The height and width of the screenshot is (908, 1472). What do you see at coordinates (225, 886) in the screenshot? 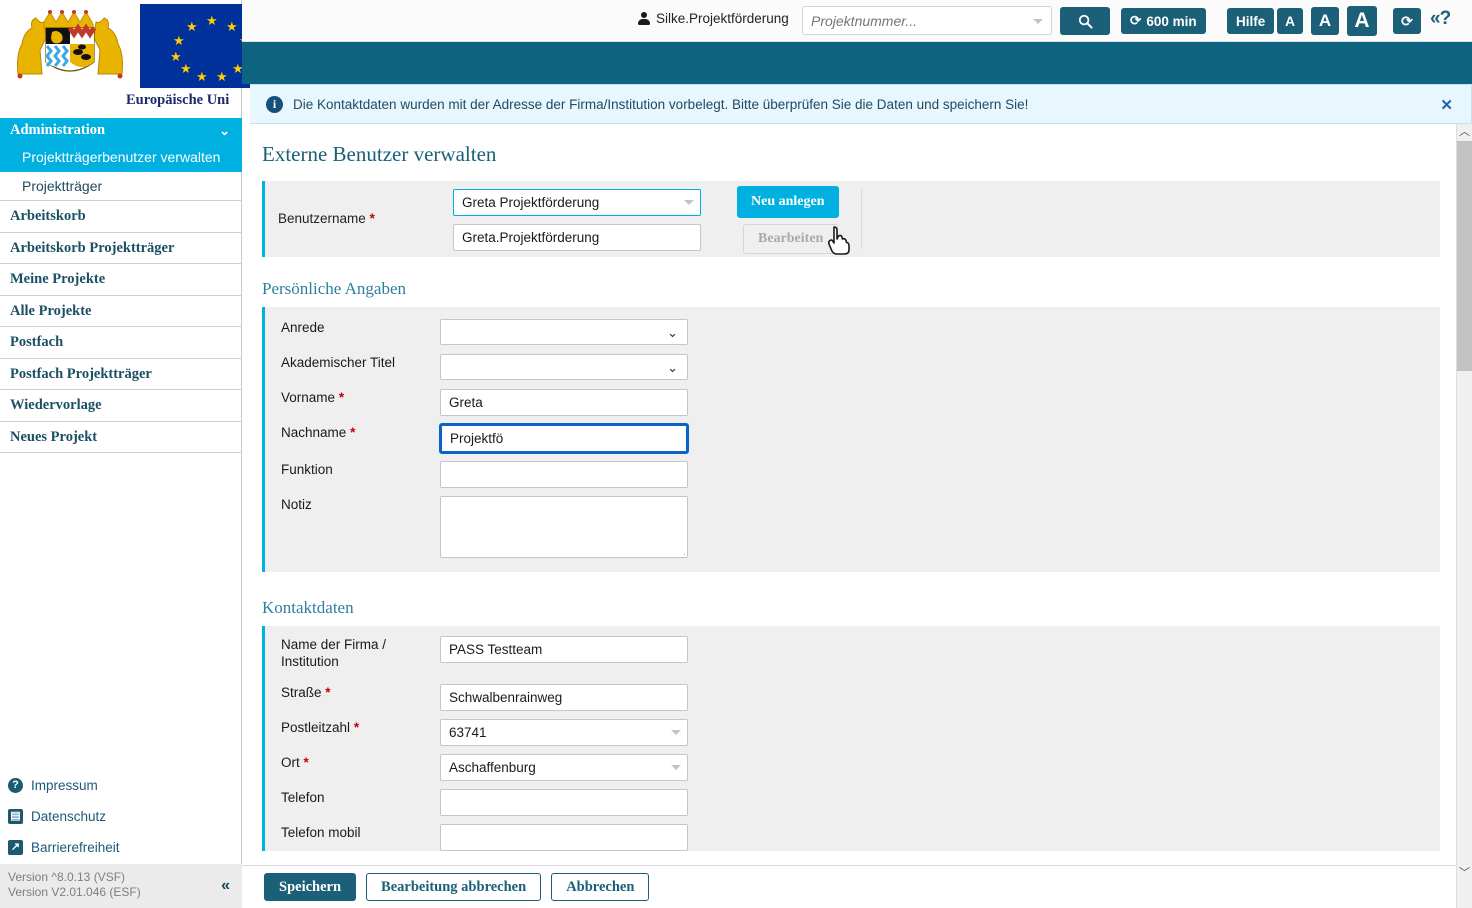
I see `sidebar-collapse-button: «` at bounding box center [225, 886].